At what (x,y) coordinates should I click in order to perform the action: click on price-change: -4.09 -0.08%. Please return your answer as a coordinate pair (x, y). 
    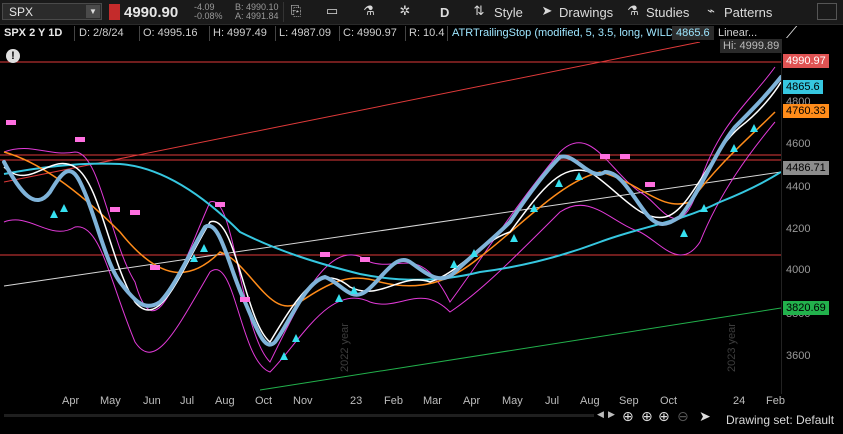
    Looking at the image, I should click on (208, 12).